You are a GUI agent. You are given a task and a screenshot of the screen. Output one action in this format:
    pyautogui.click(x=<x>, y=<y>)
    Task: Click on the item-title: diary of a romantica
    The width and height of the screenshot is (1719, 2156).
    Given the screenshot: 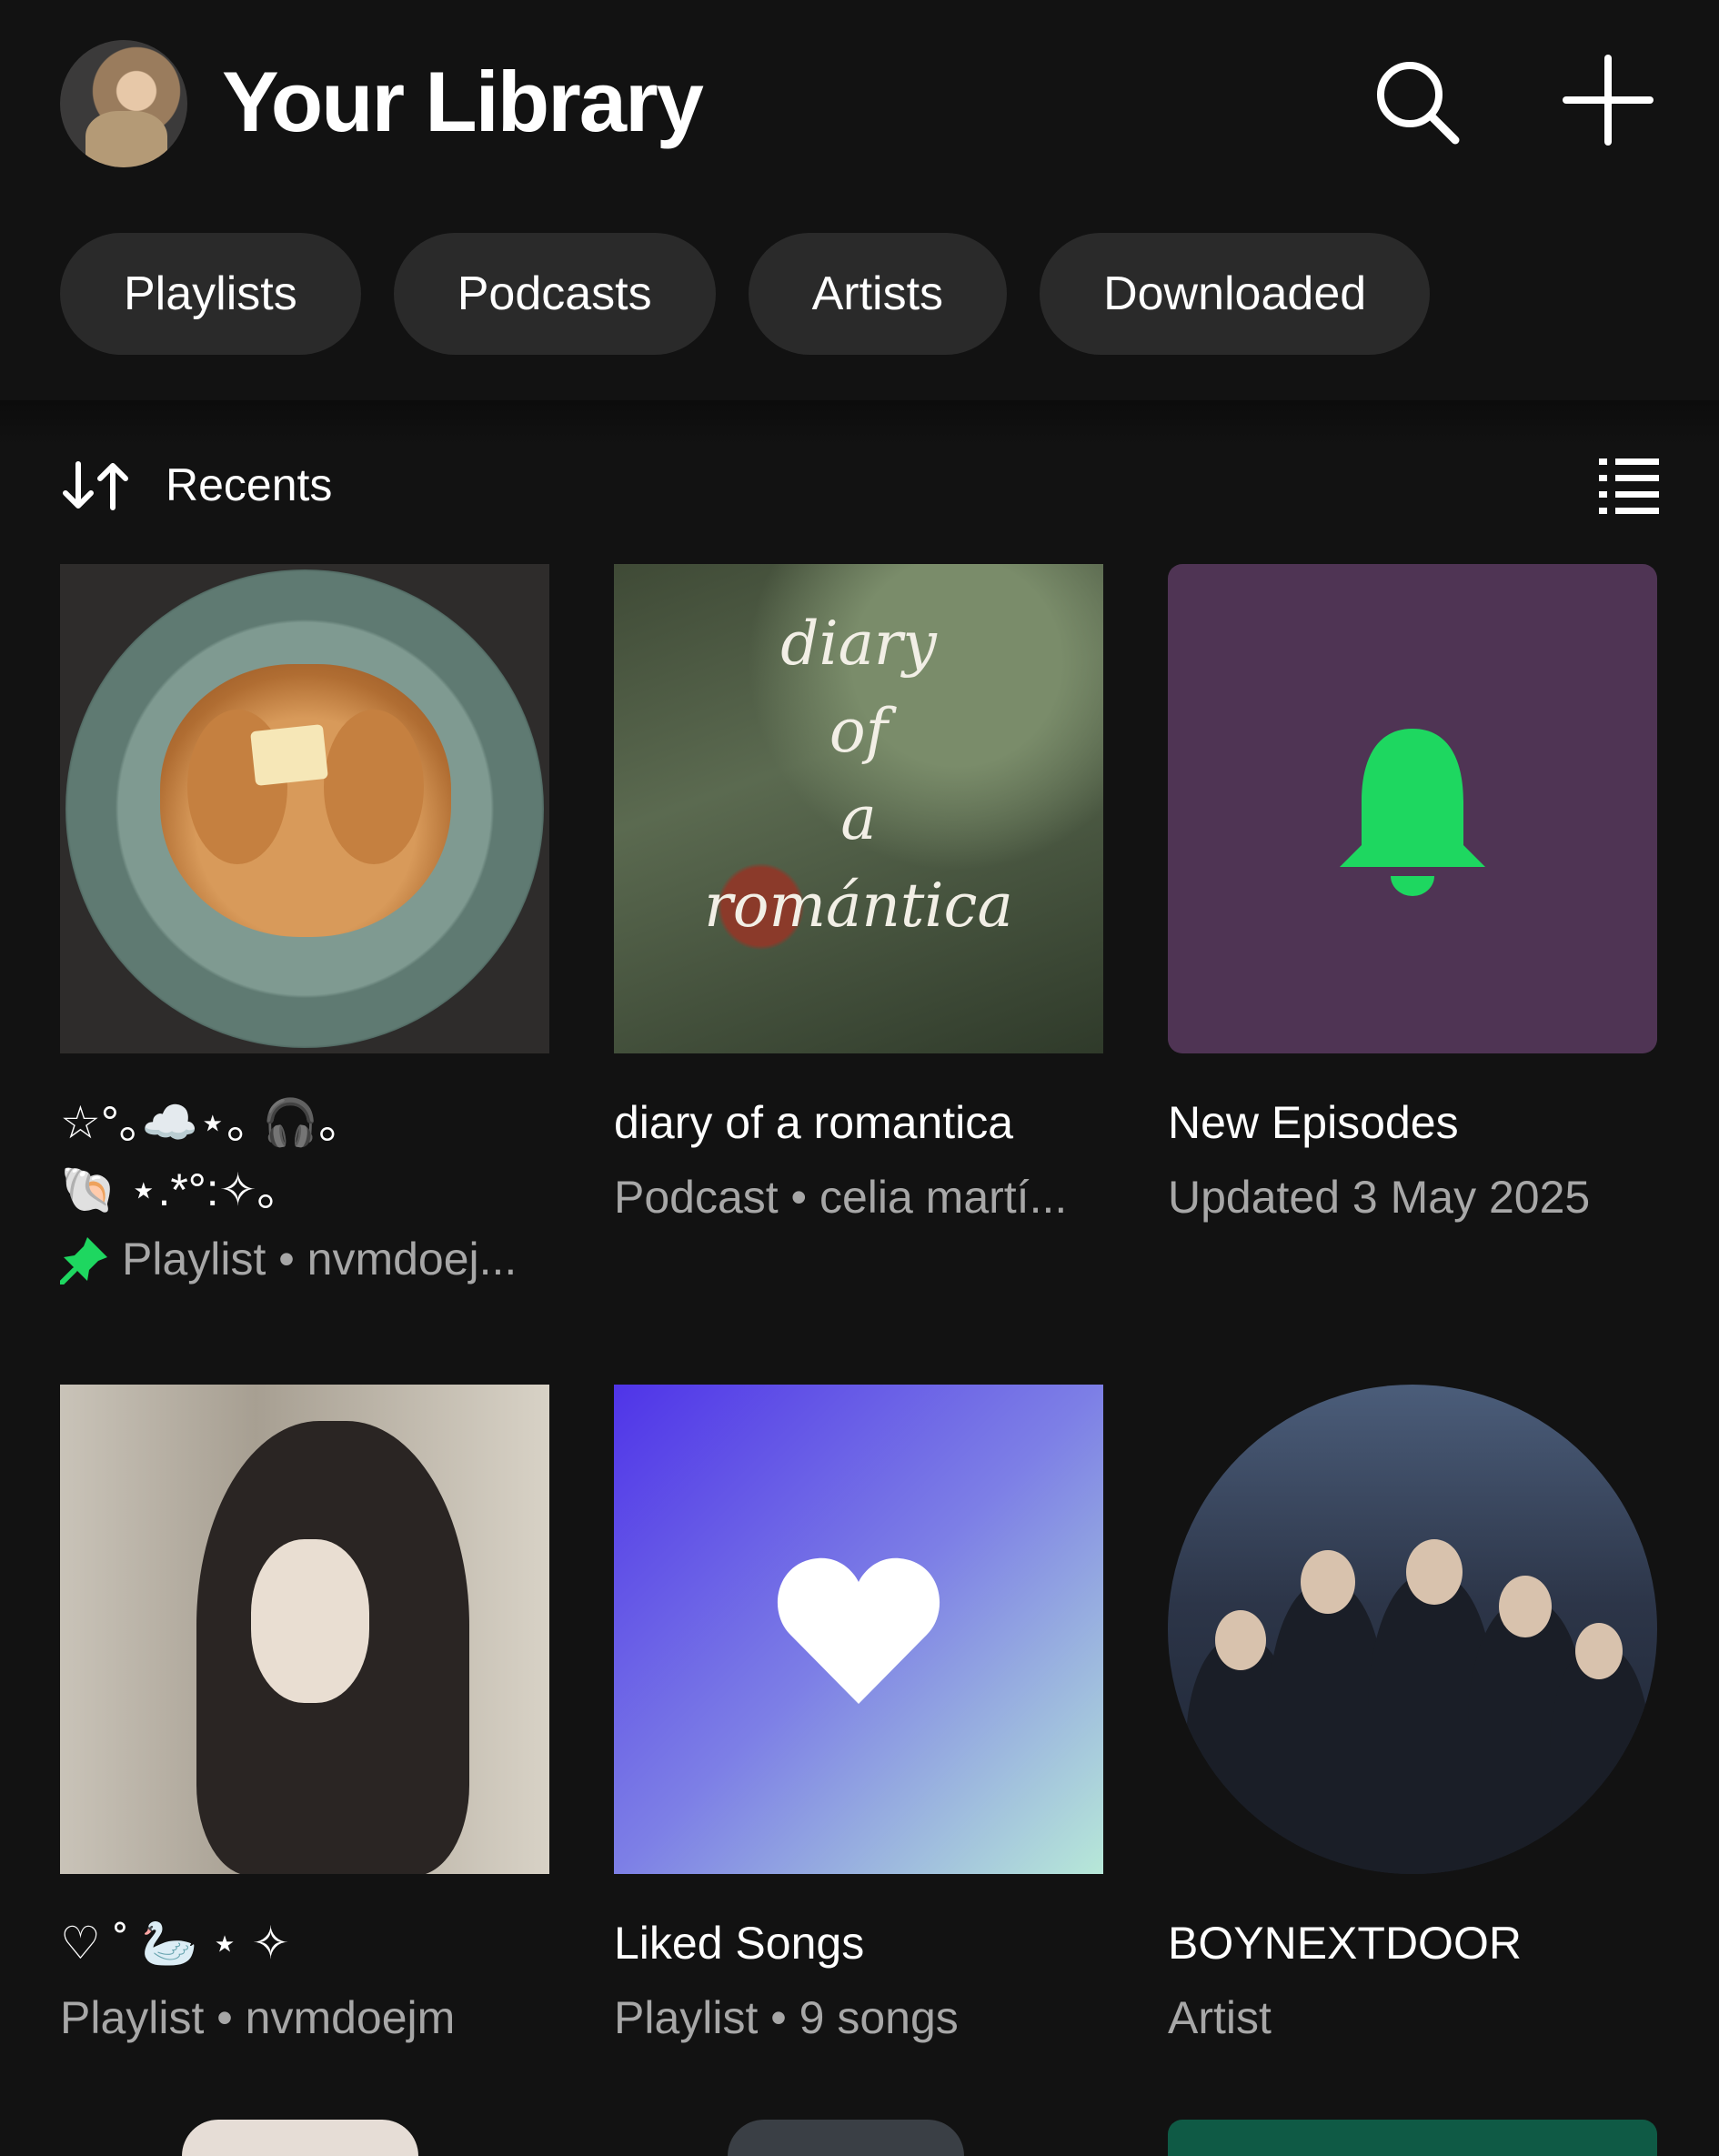 What is the action you would take?
    pyautogui.click(x=814, y=1122)
    